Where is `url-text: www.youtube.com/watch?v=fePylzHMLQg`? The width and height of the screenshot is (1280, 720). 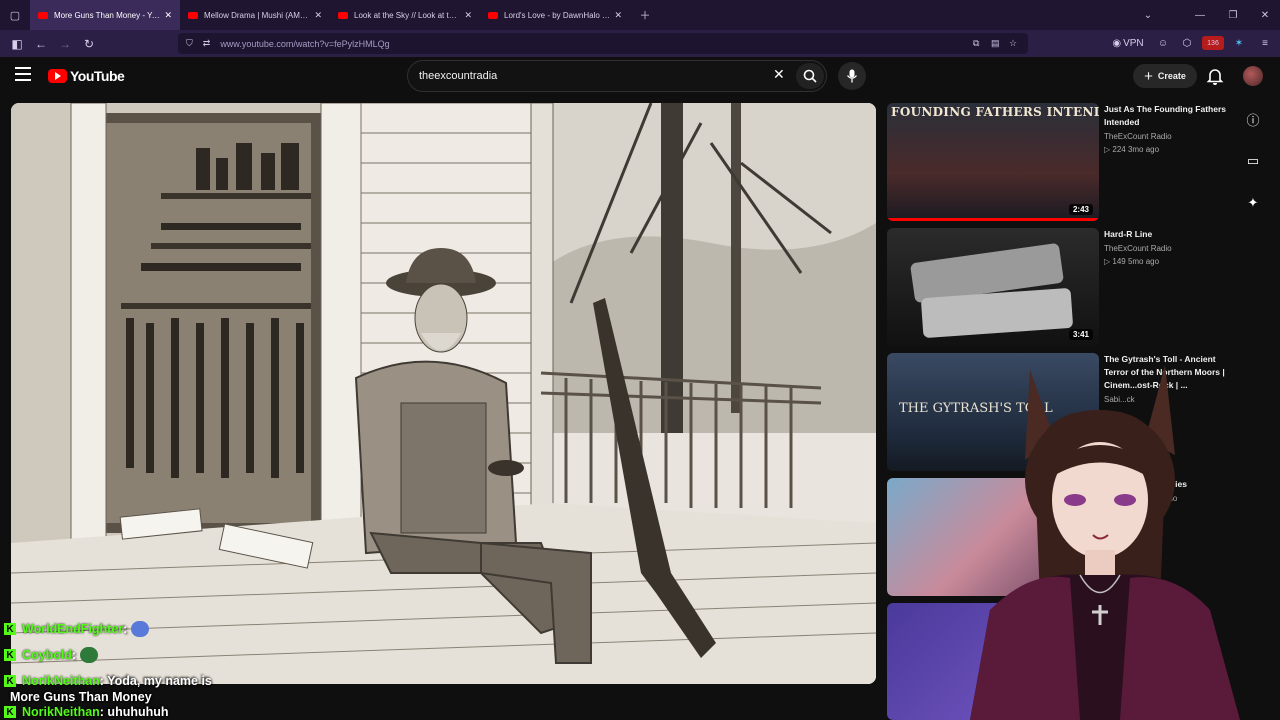 url-text: www.youtube.com/watch?v=fePylzHMLQg is located at coordinates (305, 43).